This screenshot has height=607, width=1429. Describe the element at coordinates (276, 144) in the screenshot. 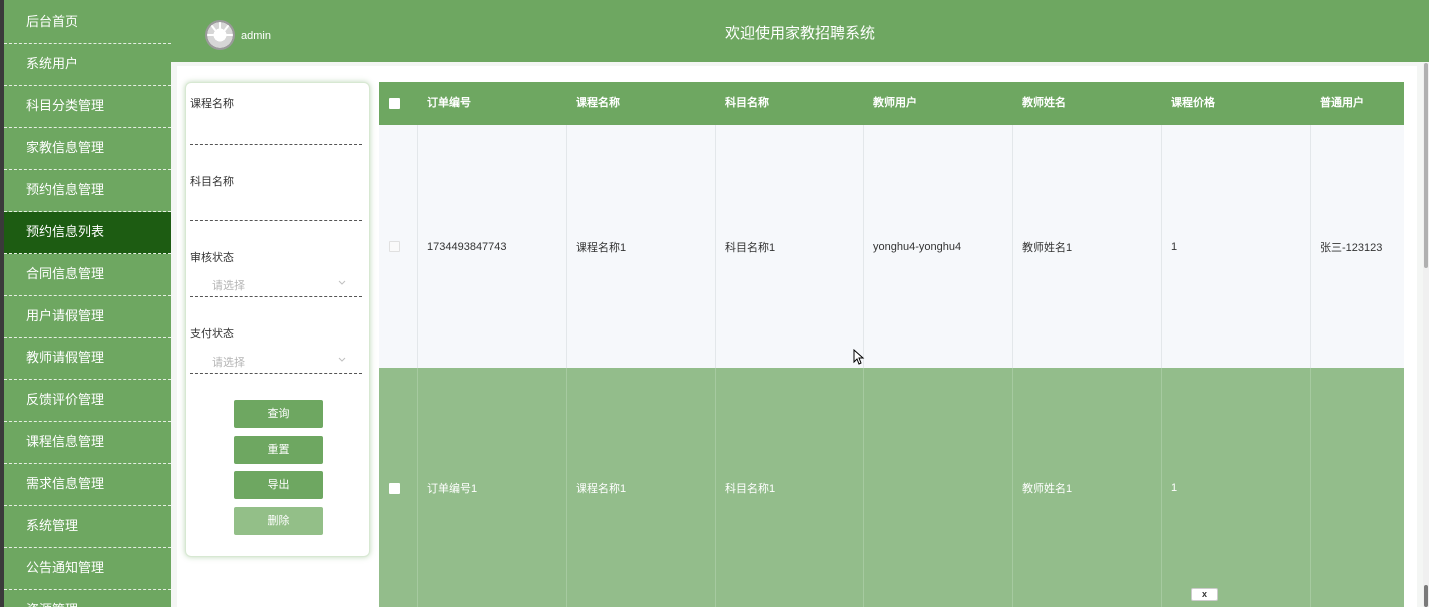

I see `course-name-input` at that location.